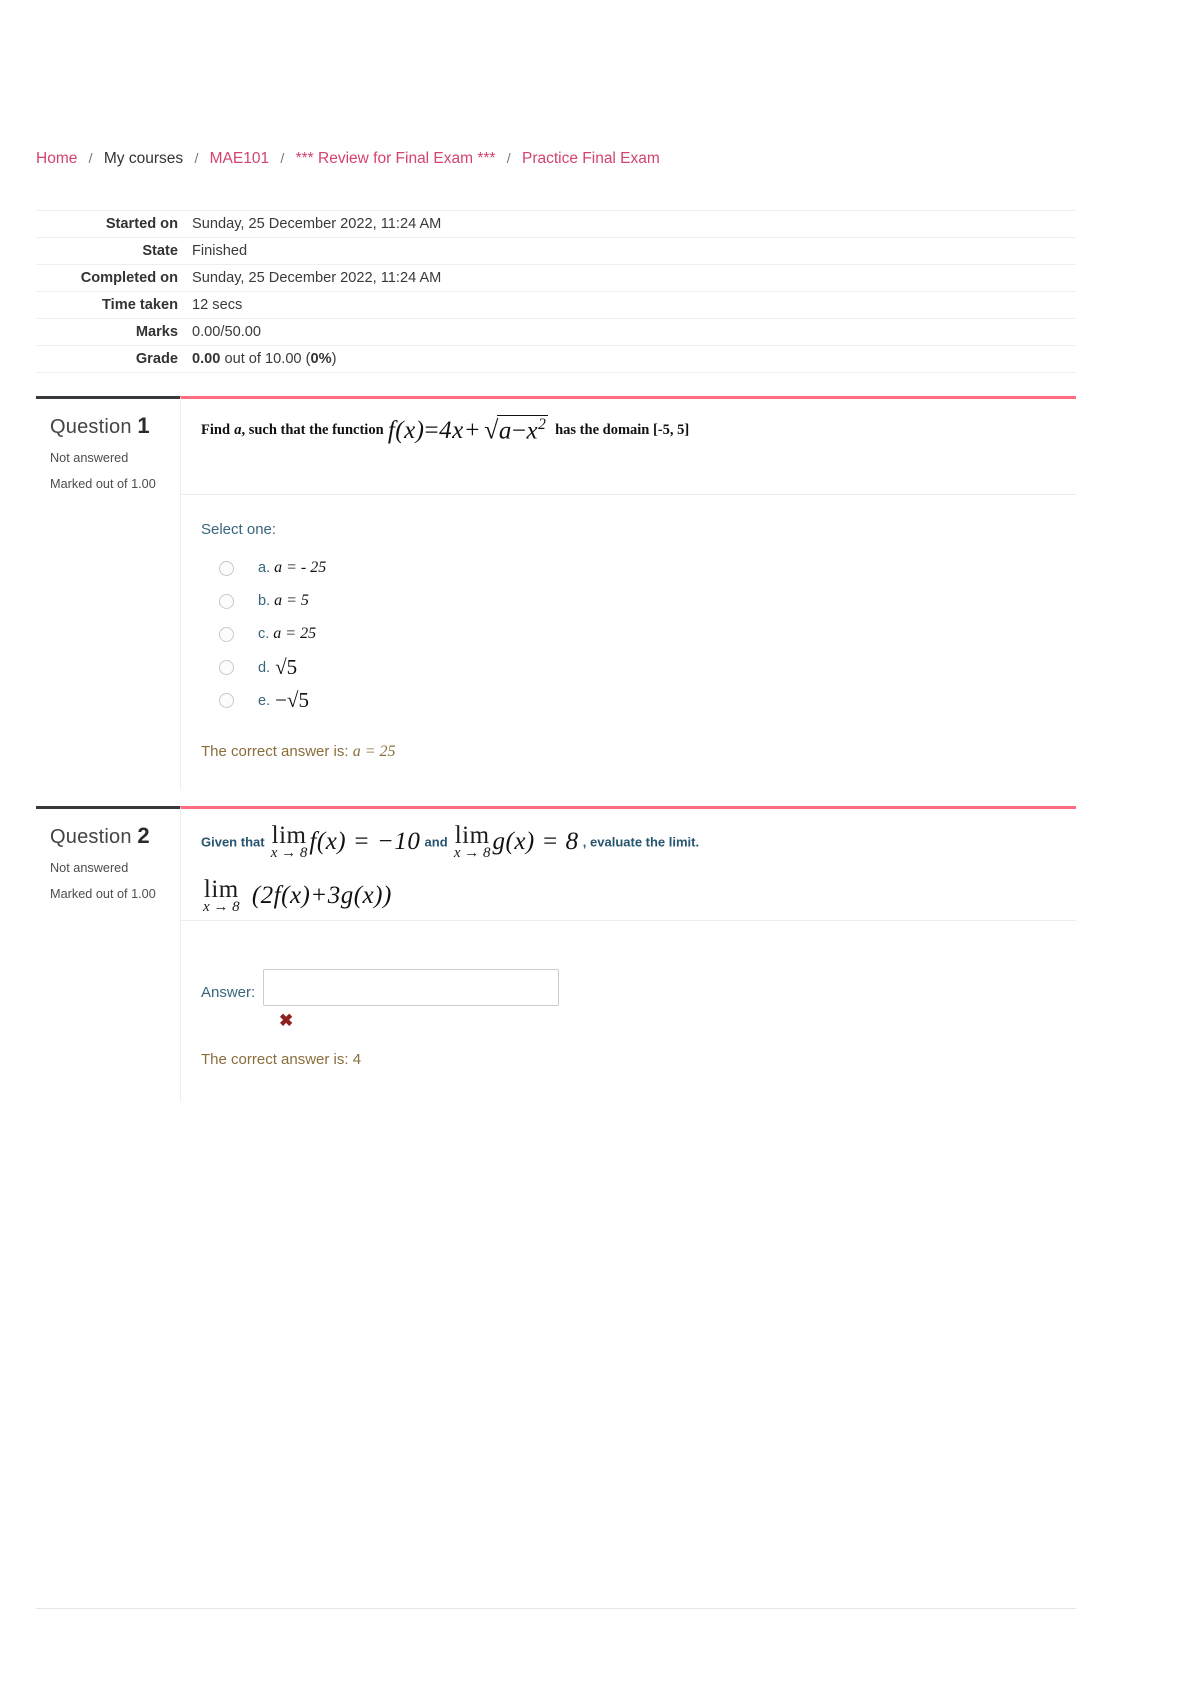 The height and width of the screenshot is (1696, 1200). Describe the element at coordinates (628, 752) in the screenshot. I see `question-1-correct-answer: The correct answer is: a = 25` at that location.